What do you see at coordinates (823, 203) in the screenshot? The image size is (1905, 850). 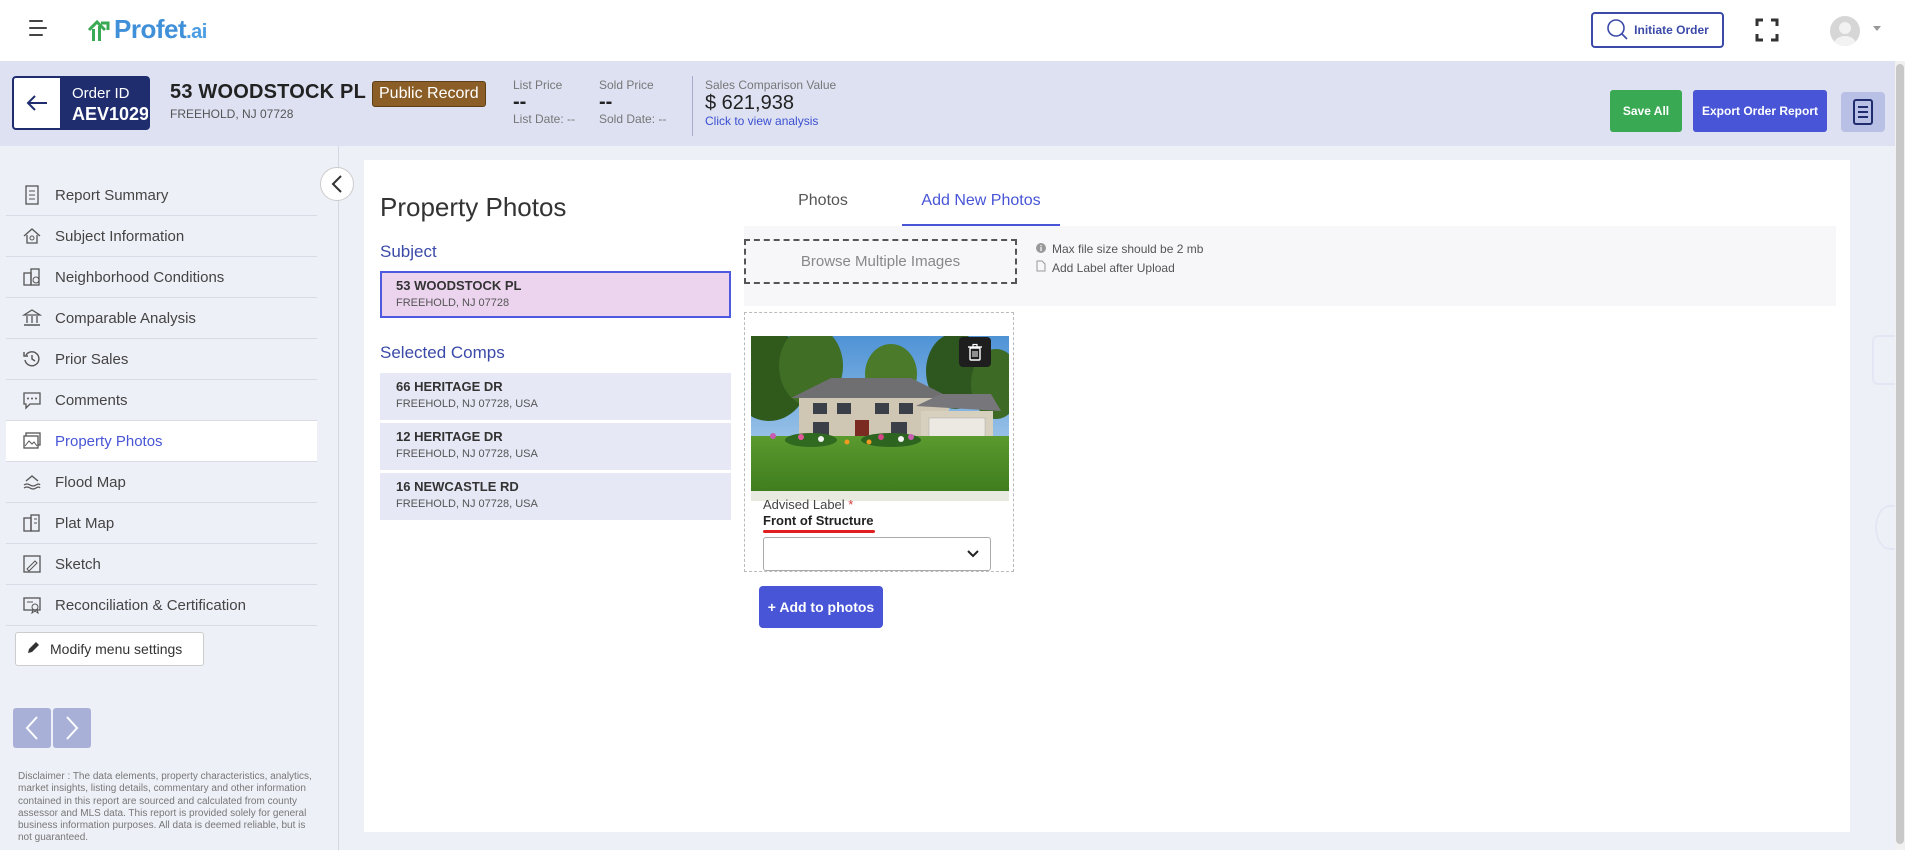 I see `tab-photos: Photos` at bounding box center [823, 203].